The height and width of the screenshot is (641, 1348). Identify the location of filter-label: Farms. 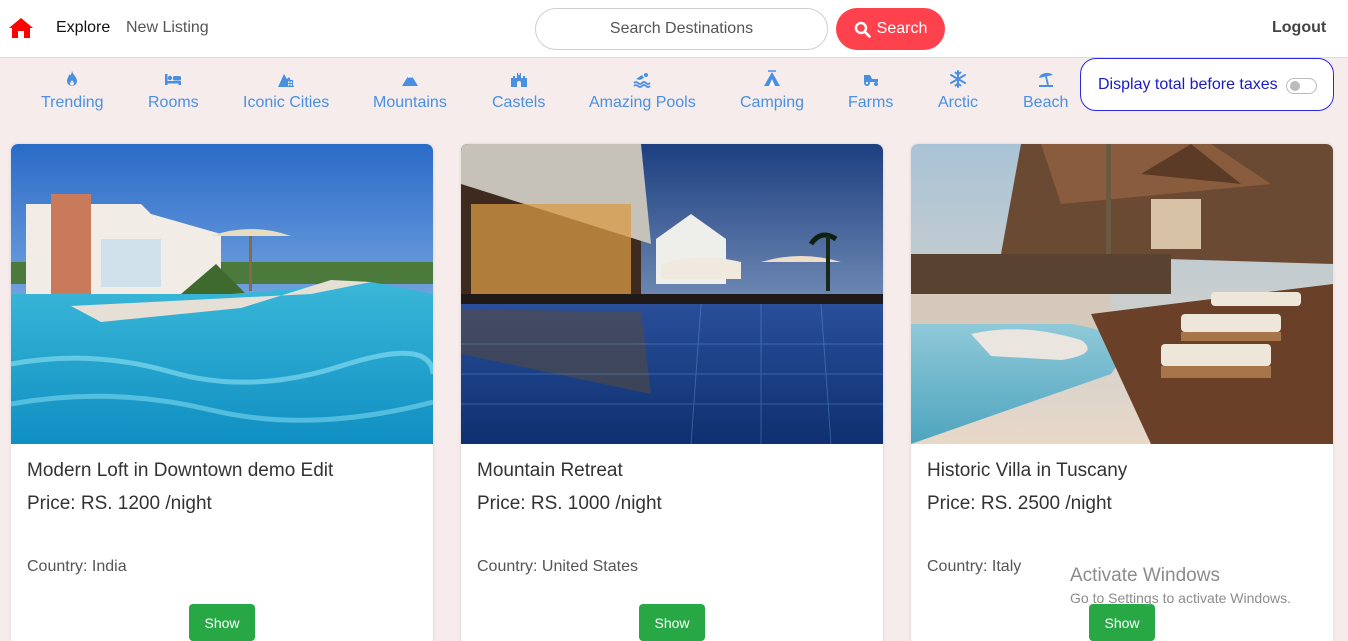
(871, 102).